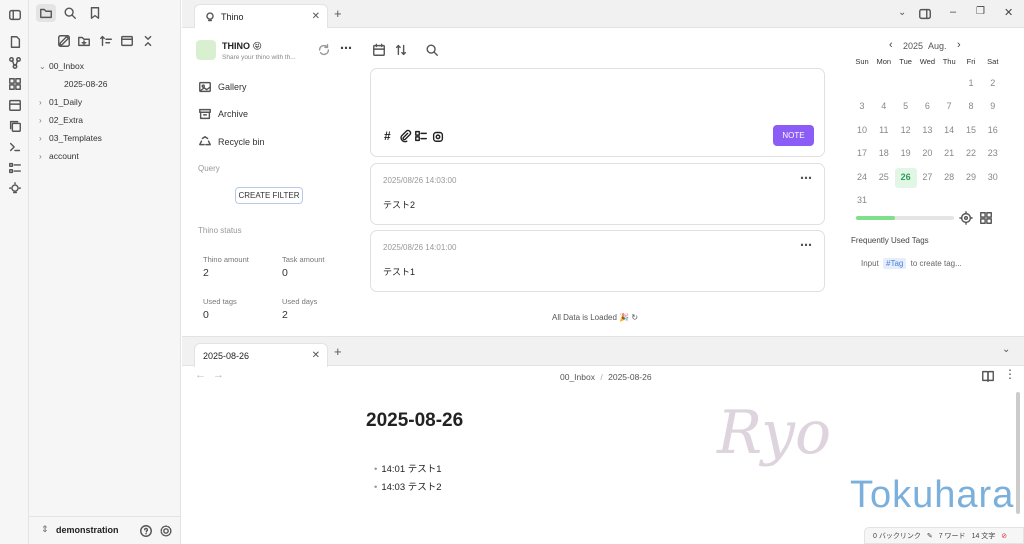 The image size is (1024, 544). I want to click on sync-icon, so click(324, 50).